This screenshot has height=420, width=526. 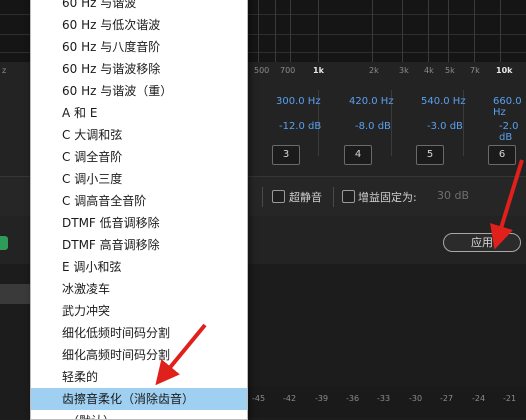 What do you see at coordinates (181, 354) in the screenshot?
I see `arrow-to-menu-item` at bounding box center [181, 354].